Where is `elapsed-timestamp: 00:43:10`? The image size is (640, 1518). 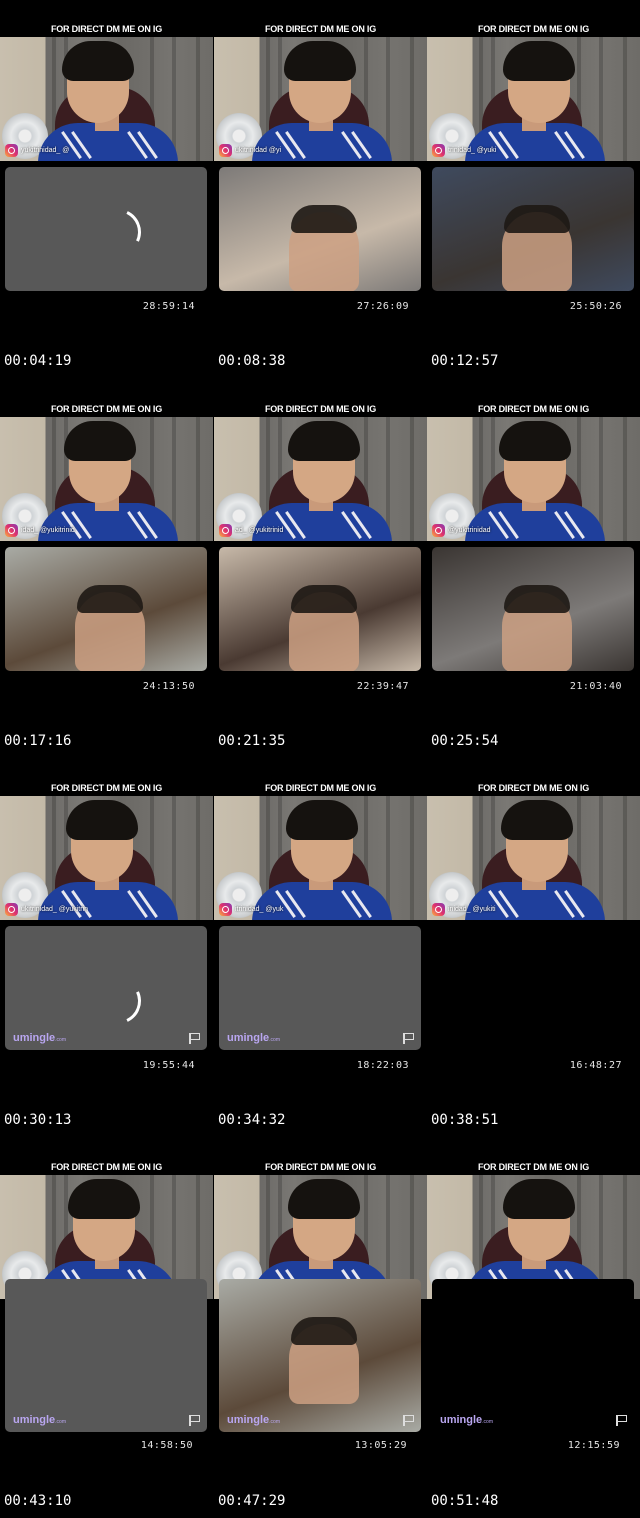 elapsed-timestamp: 00:43:10 is located at coordinates (38, 1501).